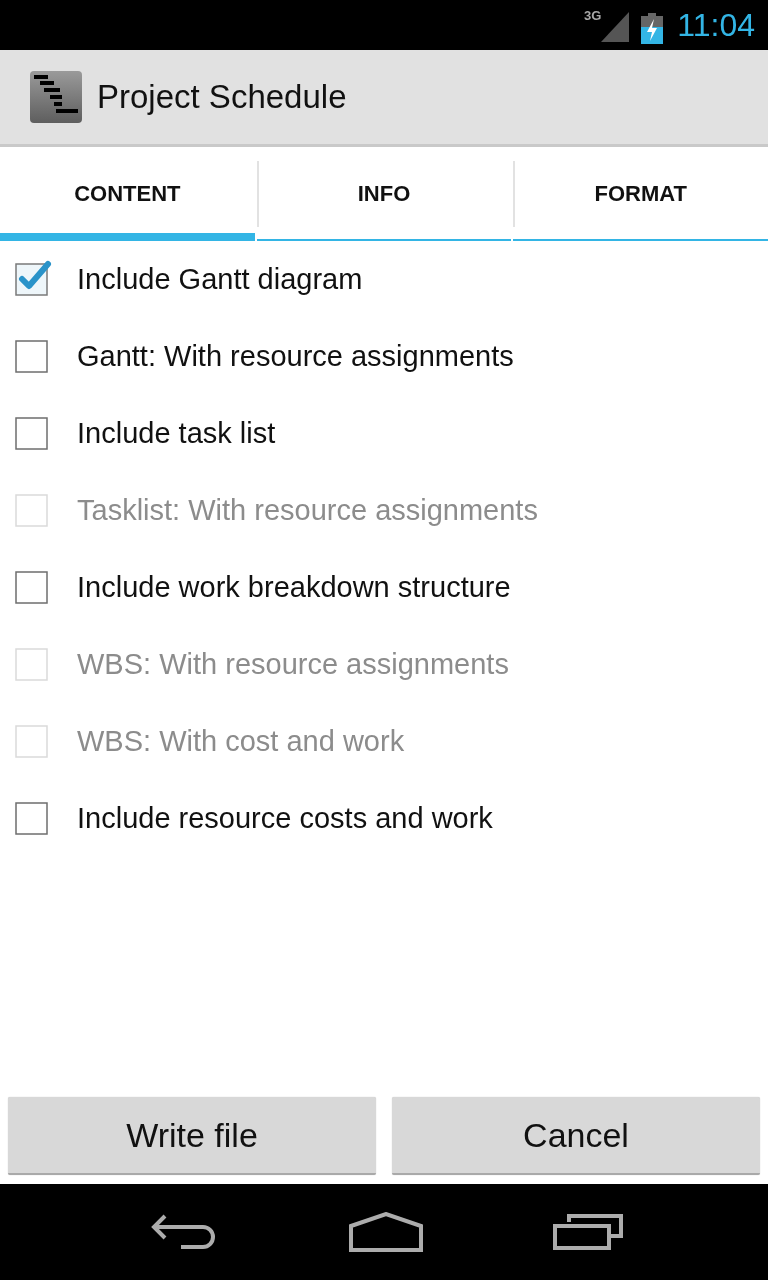  I want to click on clock-time: 11:04, so click(716, 25).